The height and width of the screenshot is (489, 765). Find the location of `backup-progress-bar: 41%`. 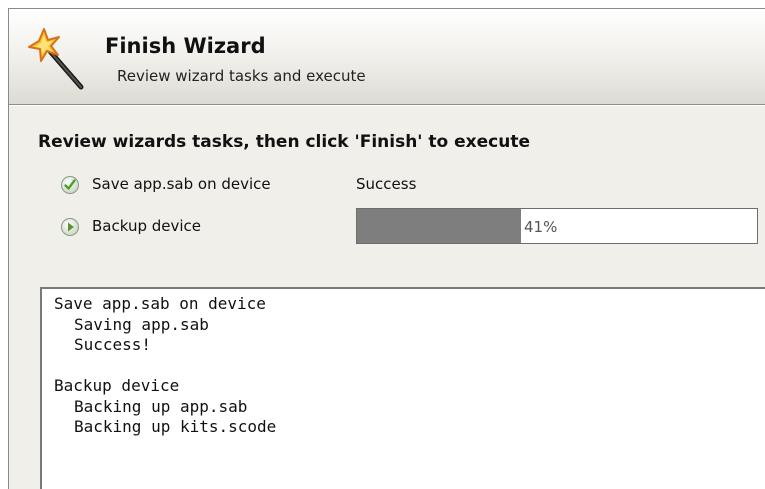

backup-progress-bar: 41% is located at coordinates (557, 226).